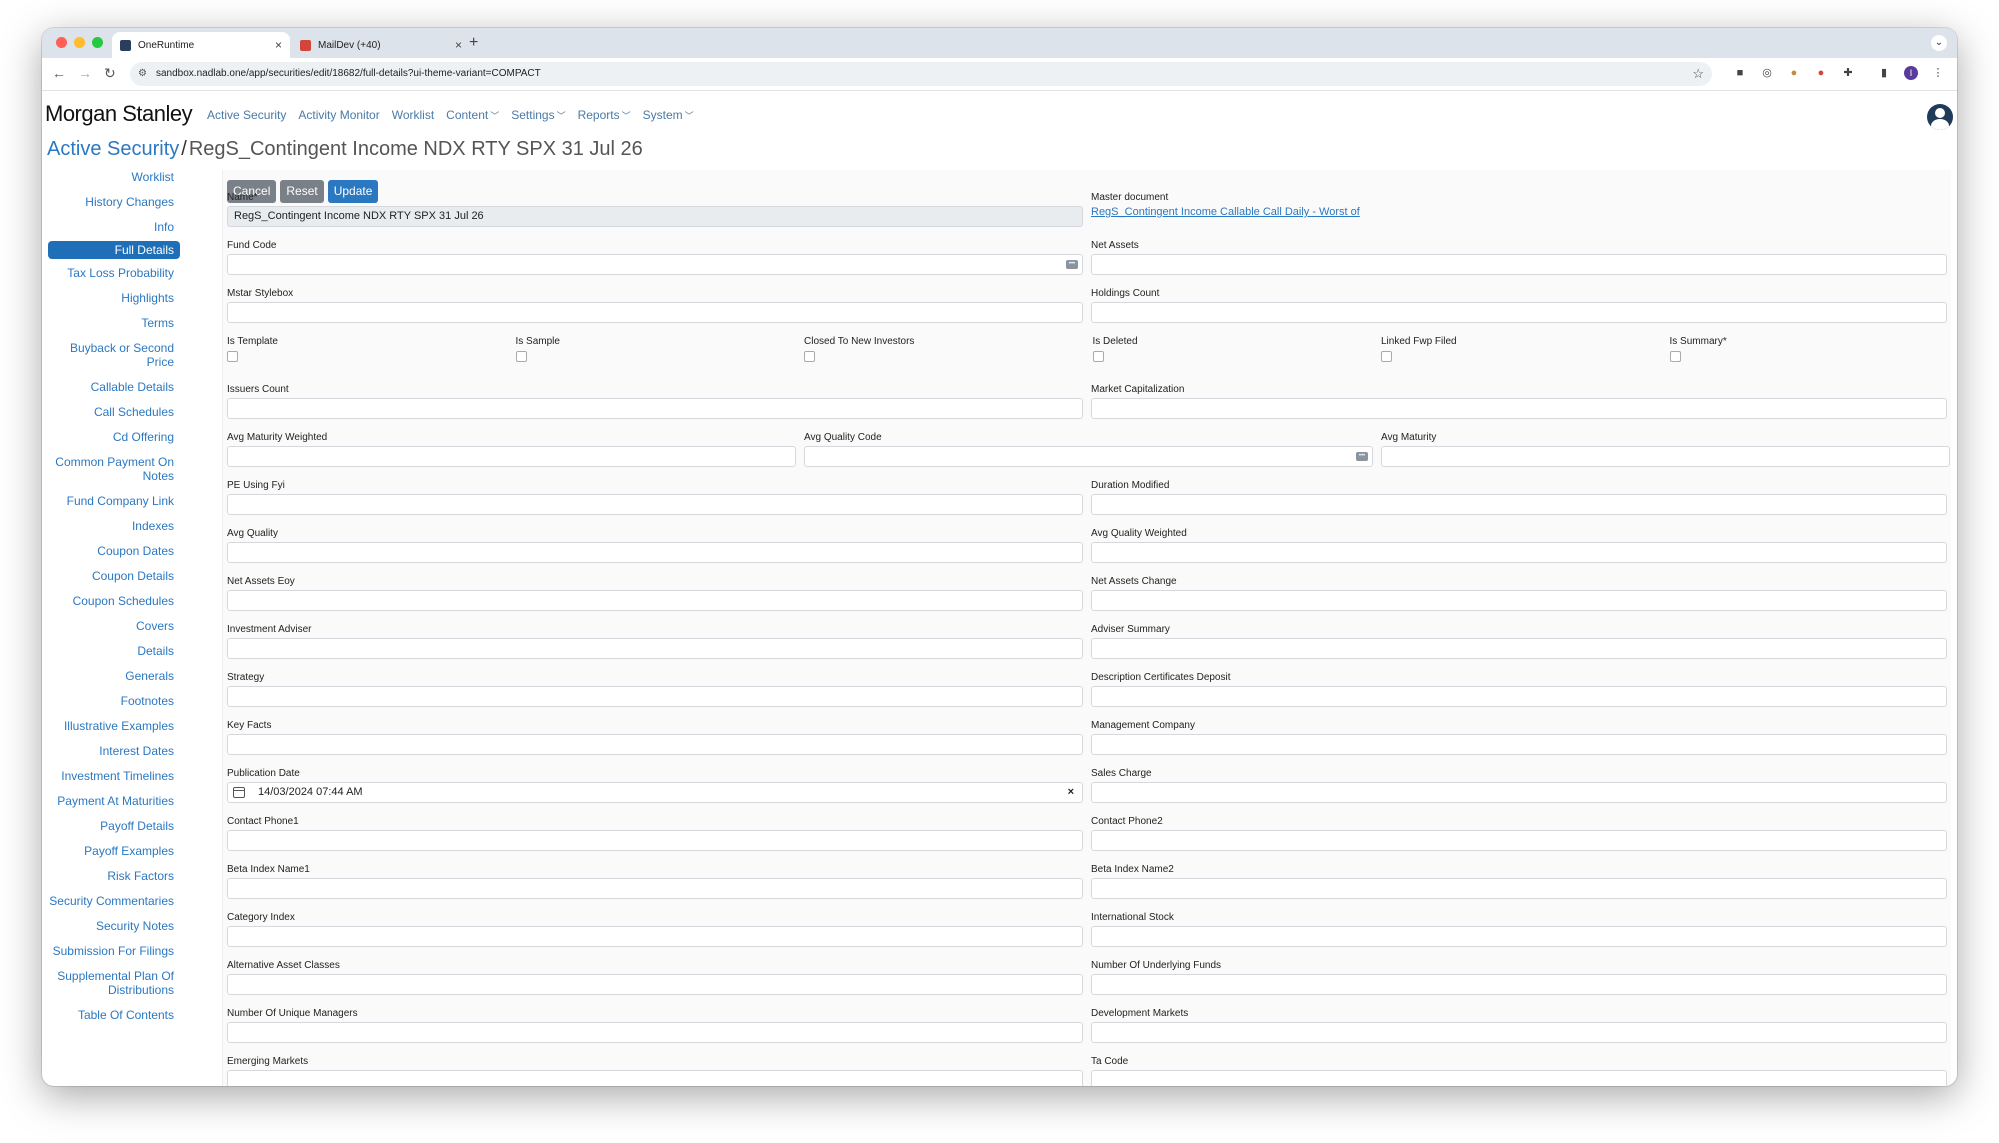 This screenshot has height=1143, width=1999. What do you see at coordinates (114, 851) in the screenshot?
I see `sidebar-item-payoff-examples: Payoff Examples` at bounding box center [114, 851].